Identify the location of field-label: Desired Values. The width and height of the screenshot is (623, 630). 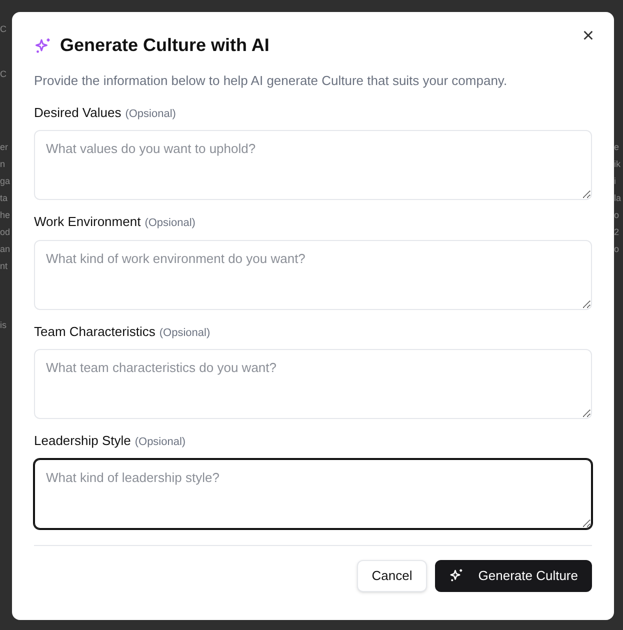
(78, 113).